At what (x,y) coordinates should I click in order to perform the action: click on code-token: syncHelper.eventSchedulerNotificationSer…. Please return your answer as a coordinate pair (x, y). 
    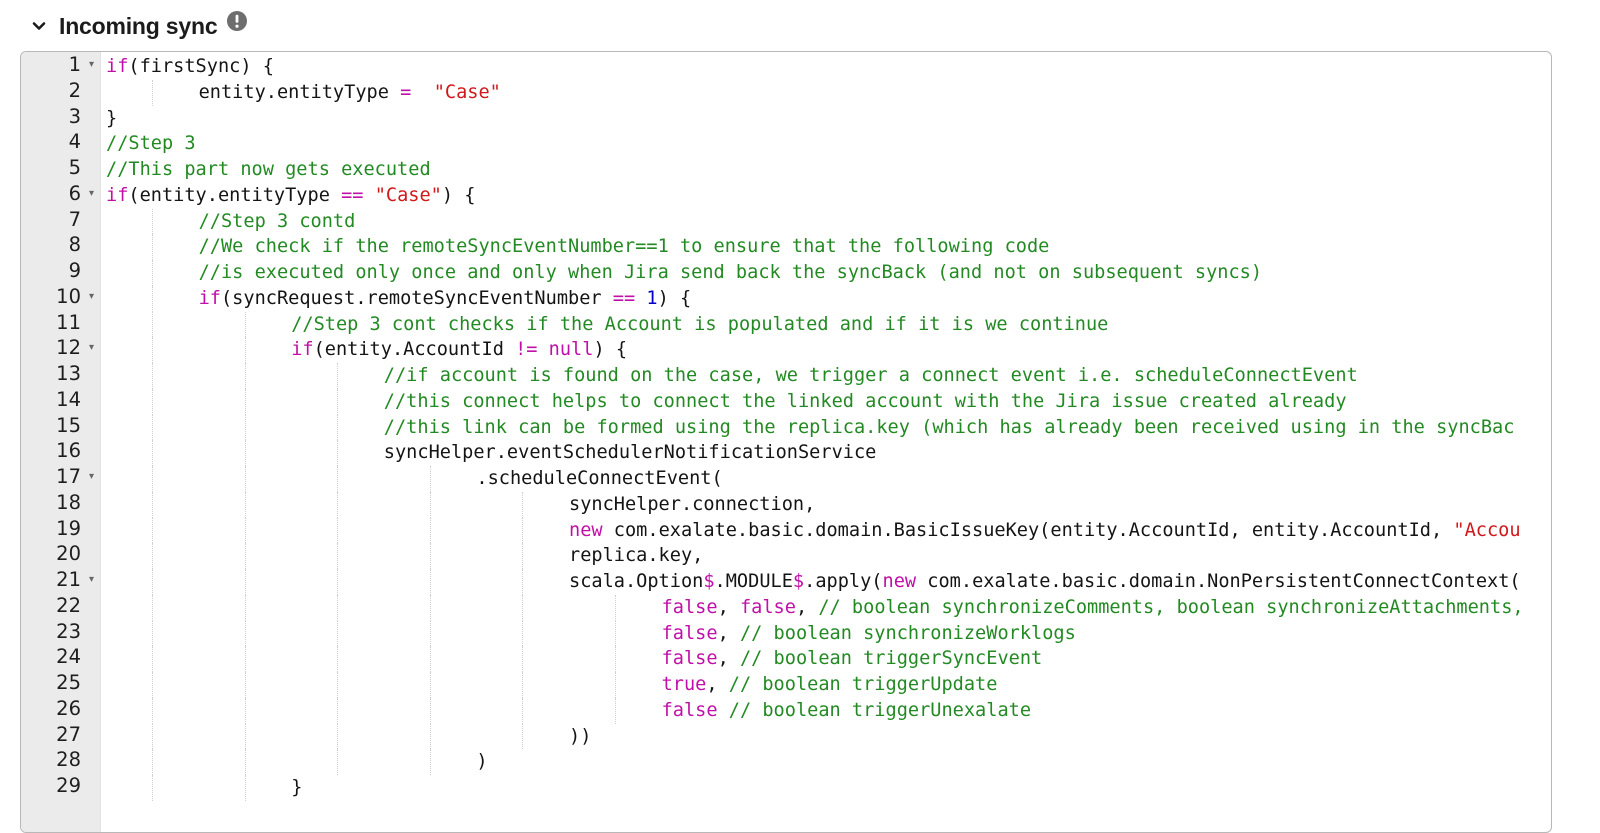
    Looking at the image, I should click on (630, 453).